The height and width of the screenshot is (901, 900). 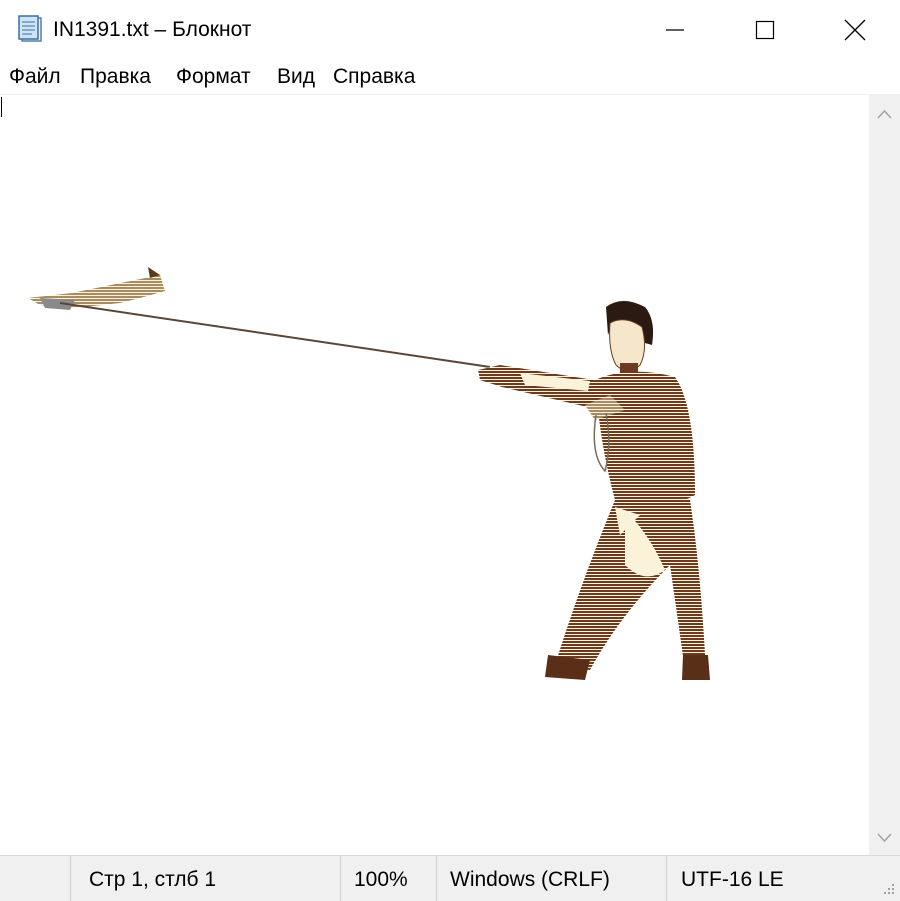 I want to click on notepad-icon, so click(x=30, y=28).